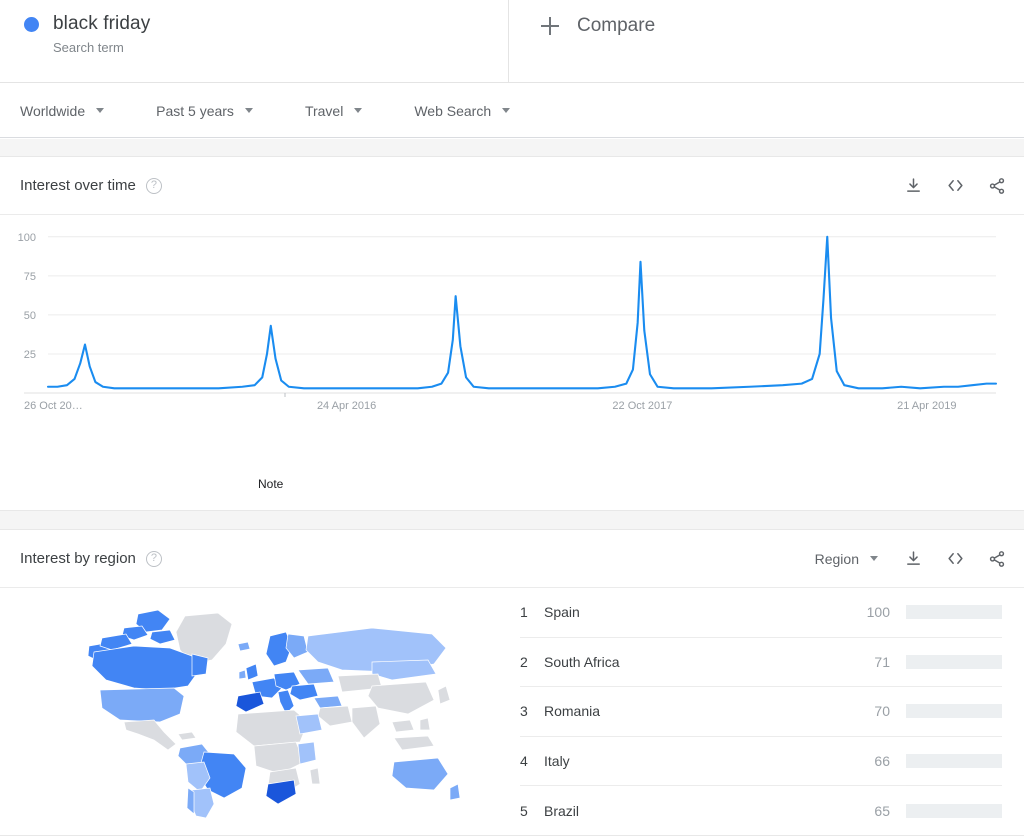 The width and height of the screenshot is (1024, 836). I want to click on filter-time-range: Past 5 years, so click(202, 111).